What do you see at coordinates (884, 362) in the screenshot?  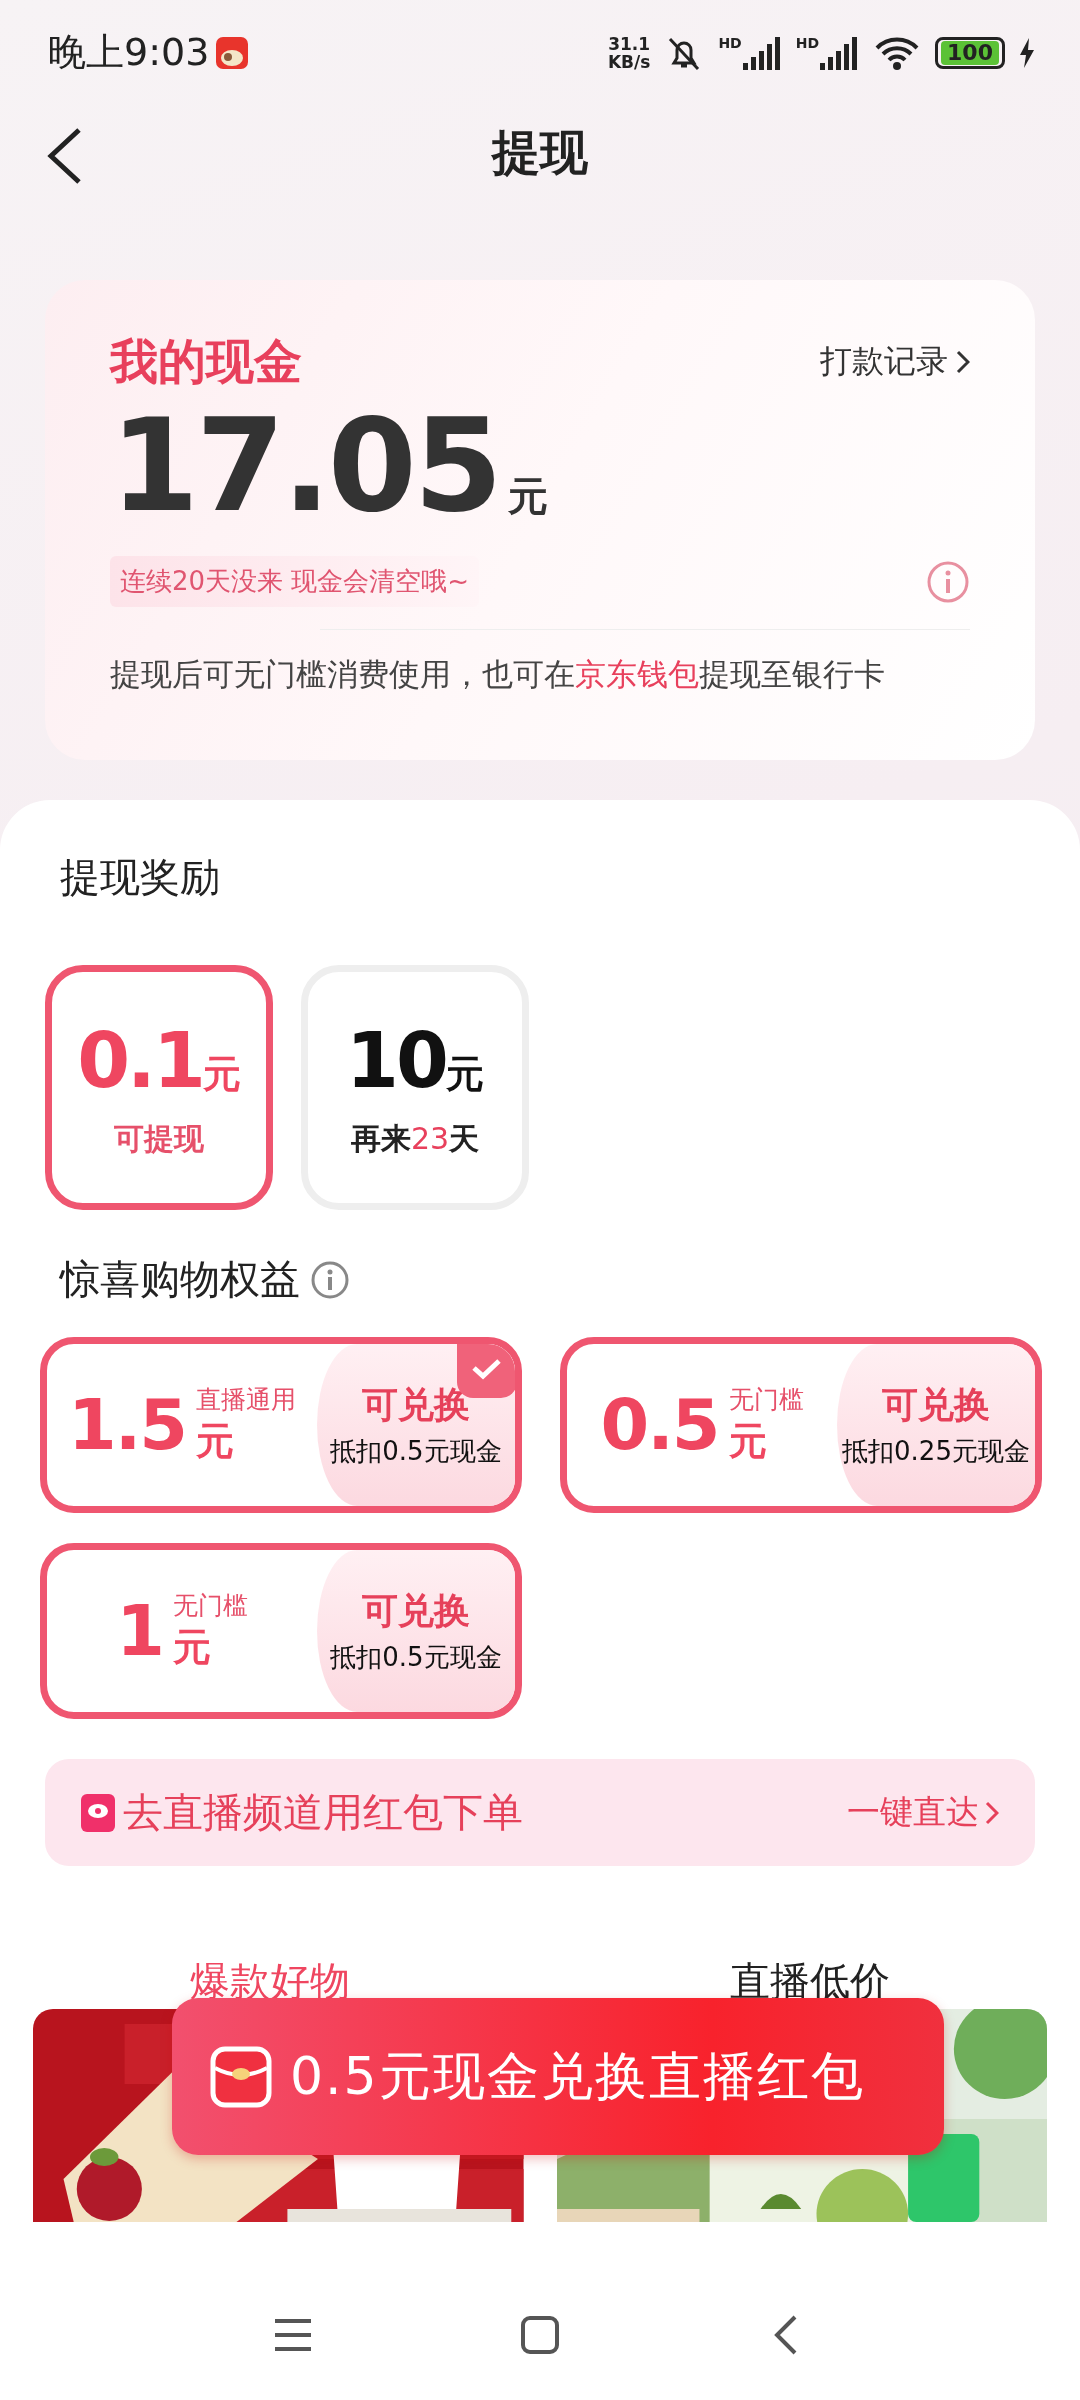 I see `payout-record-link: 打款记录` at bounding box center [884, 362].